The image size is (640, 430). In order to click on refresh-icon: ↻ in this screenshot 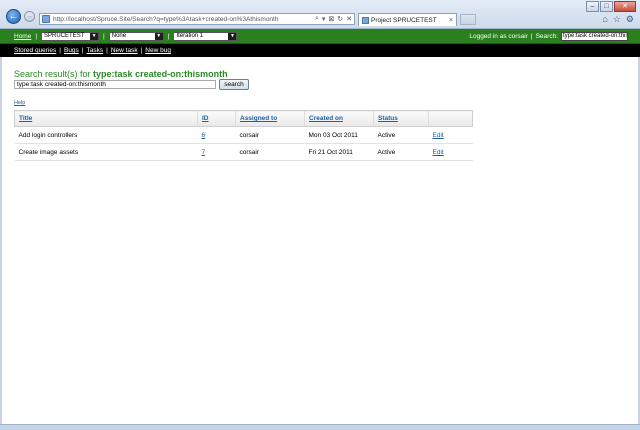, I will do `click(340, 19)`.